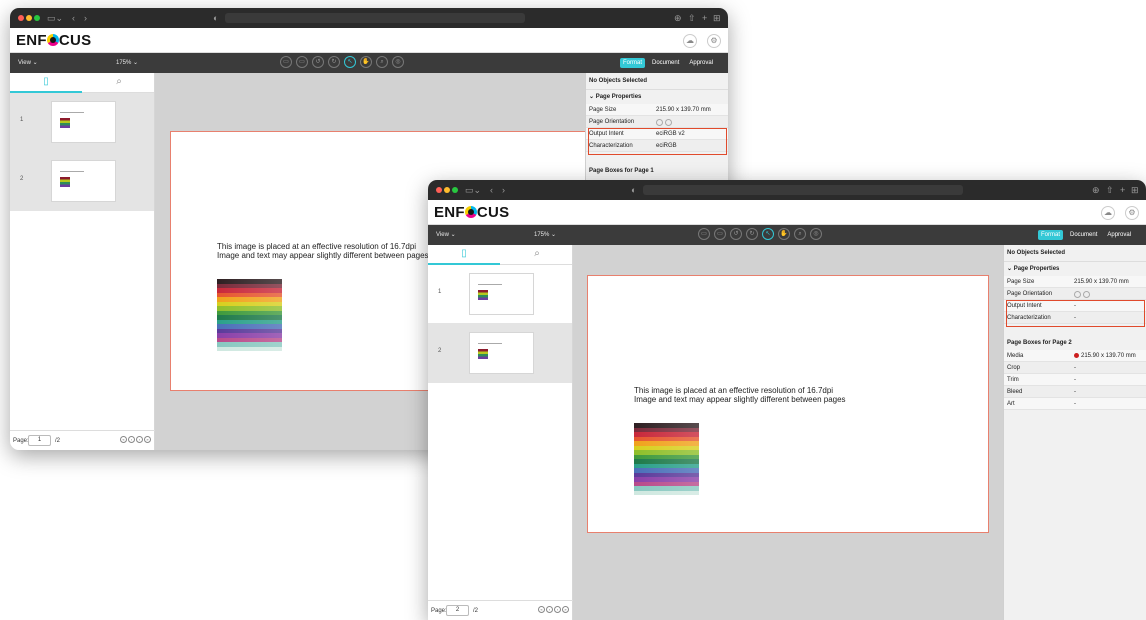 The width and height of the screenshot is (1146, 620). I want to click on property-row: Media 215.90 x 139.70 mm, so click(1075, 356).